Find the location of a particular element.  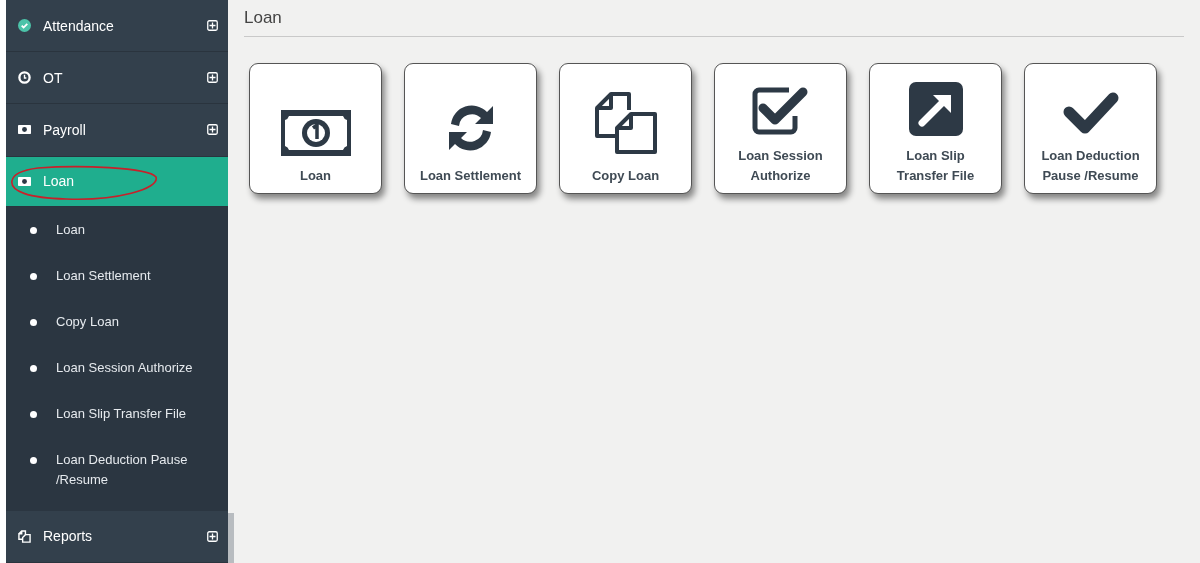

submenu-item: Loan is located at coordinates (117, 229).